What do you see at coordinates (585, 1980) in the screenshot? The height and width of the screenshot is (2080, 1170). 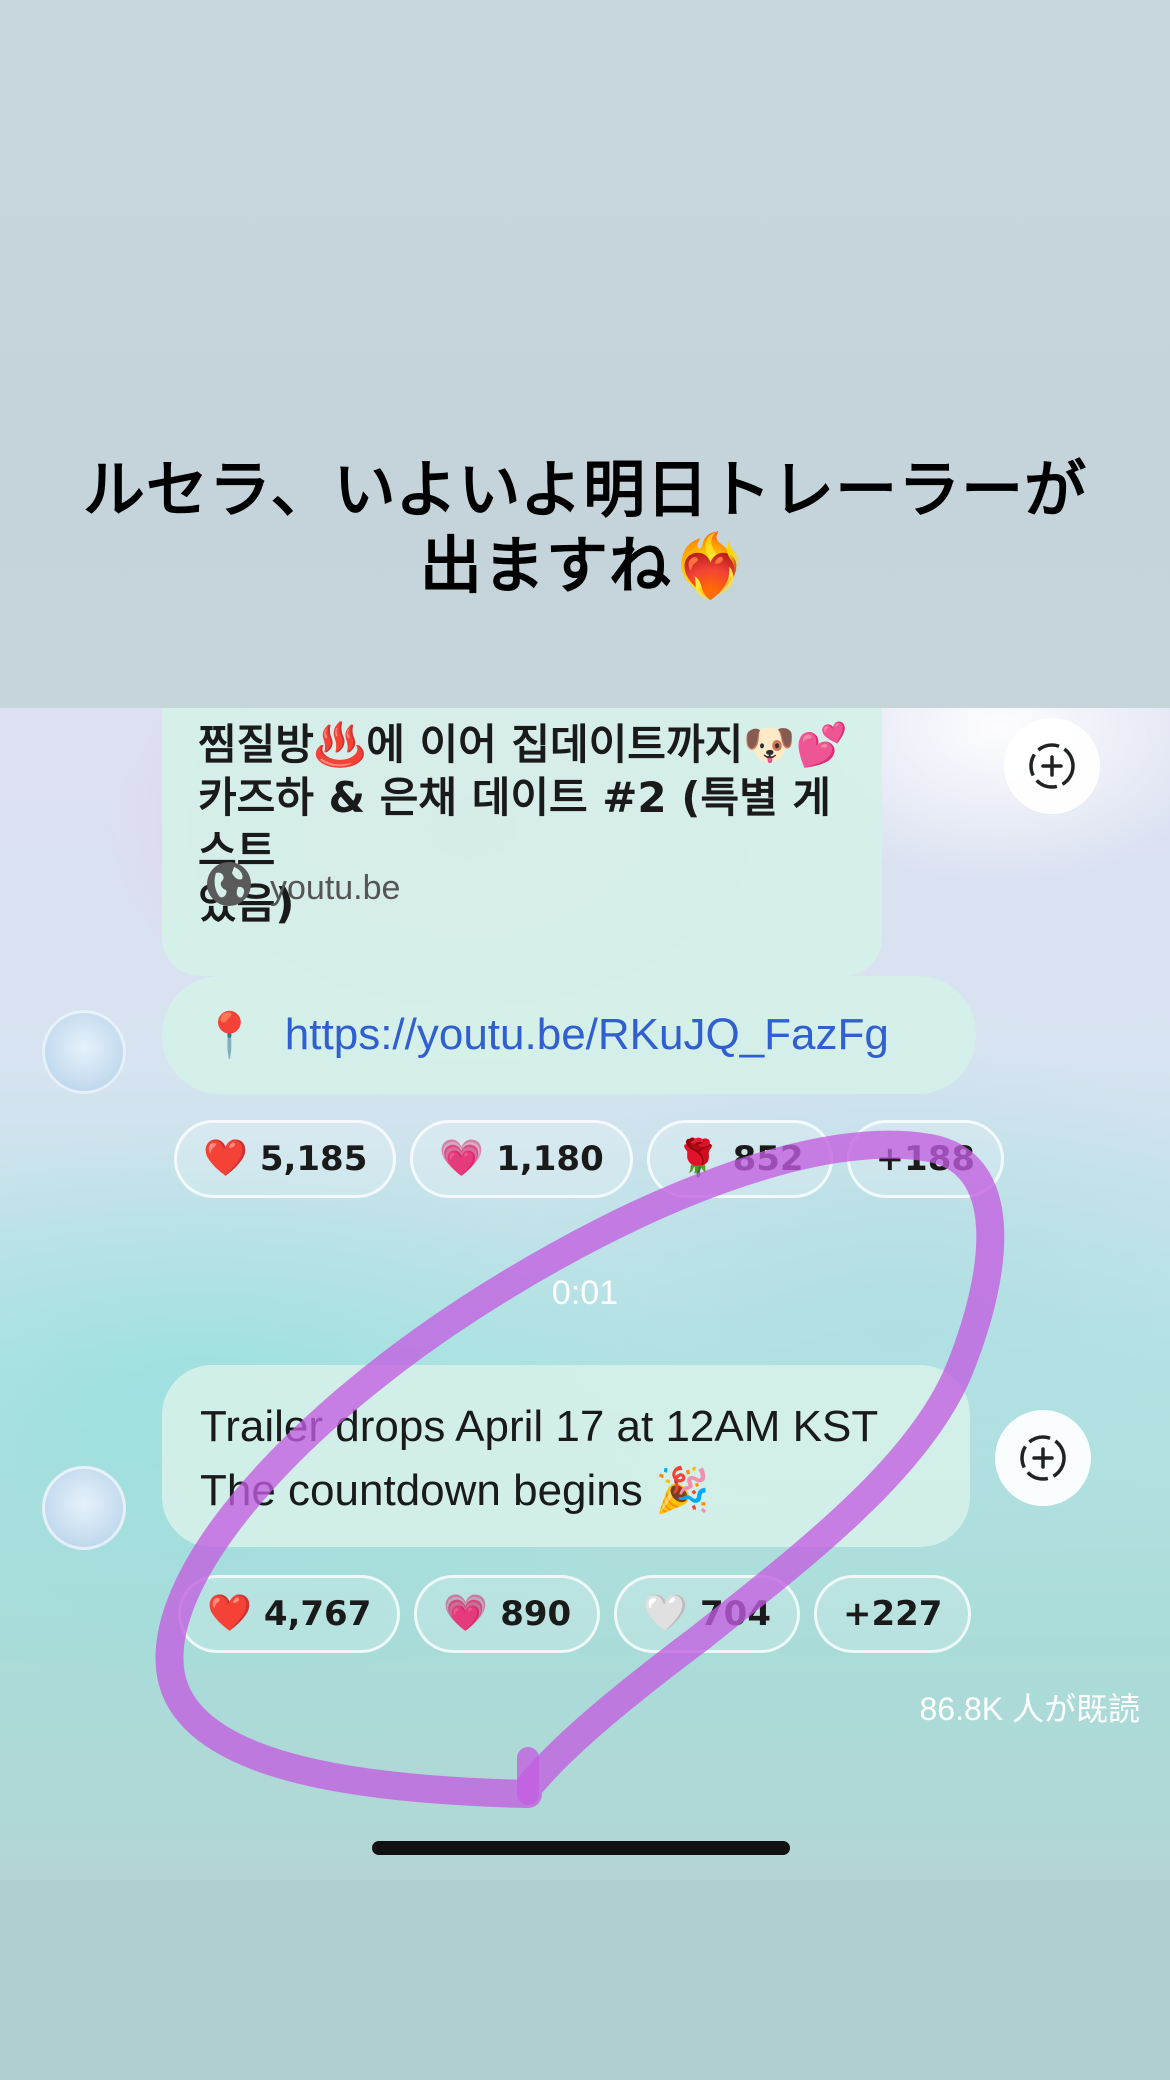 I see `story-bottom-band` at bounding box center [585, 1980].